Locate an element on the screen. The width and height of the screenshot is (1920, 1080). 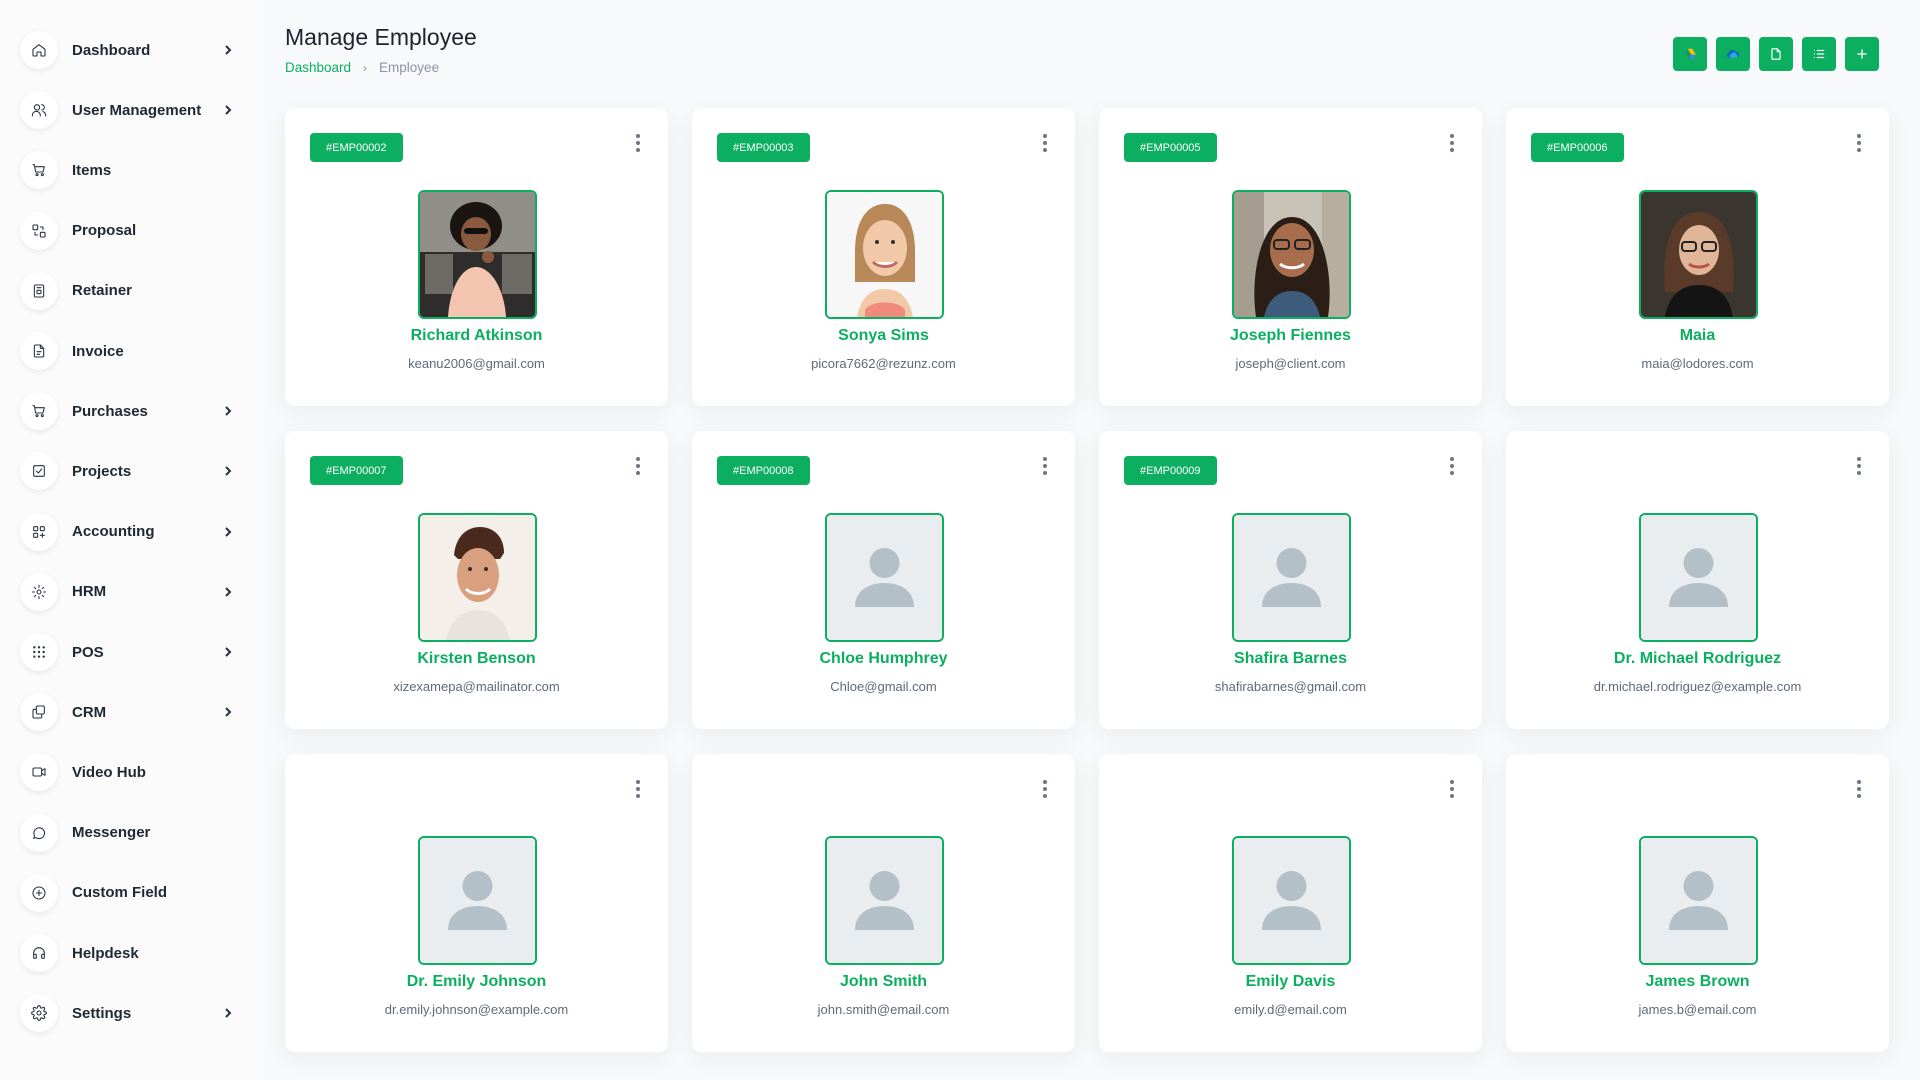
list-view-button is located at coordinates (1819, 54).